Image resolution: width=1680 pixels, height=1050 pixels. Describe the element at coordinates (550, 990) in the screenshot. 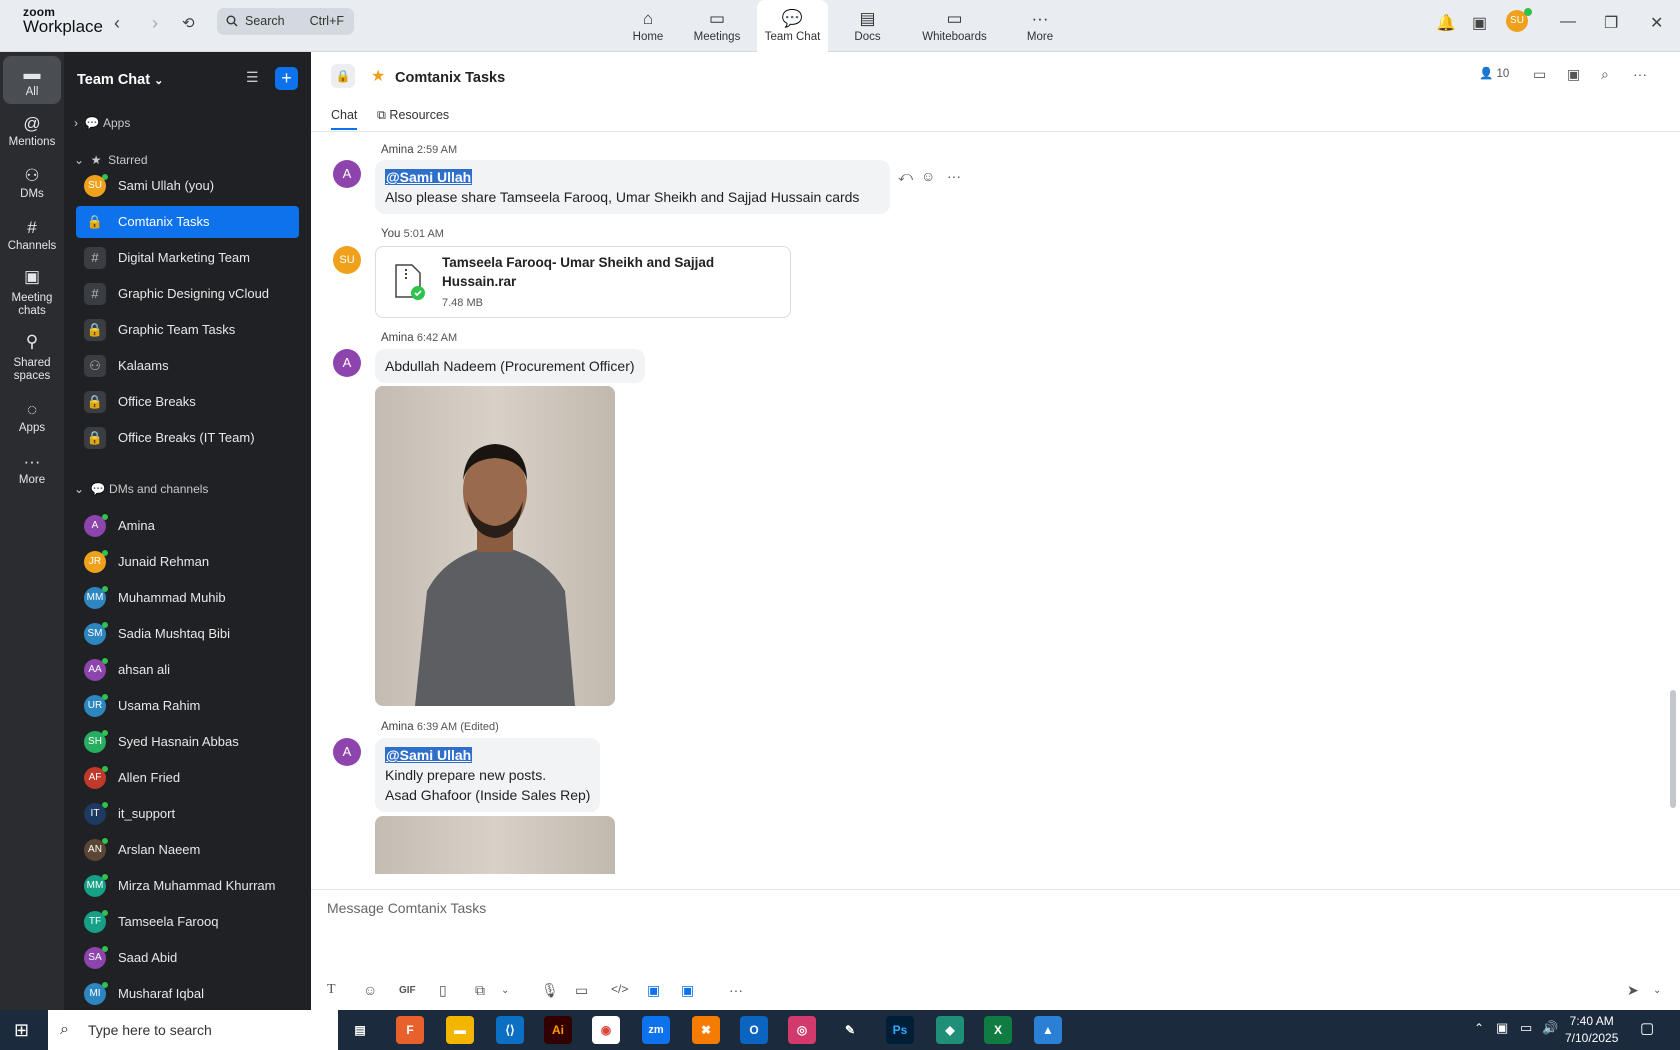

I see `mic-icon: 🎙` at that location.